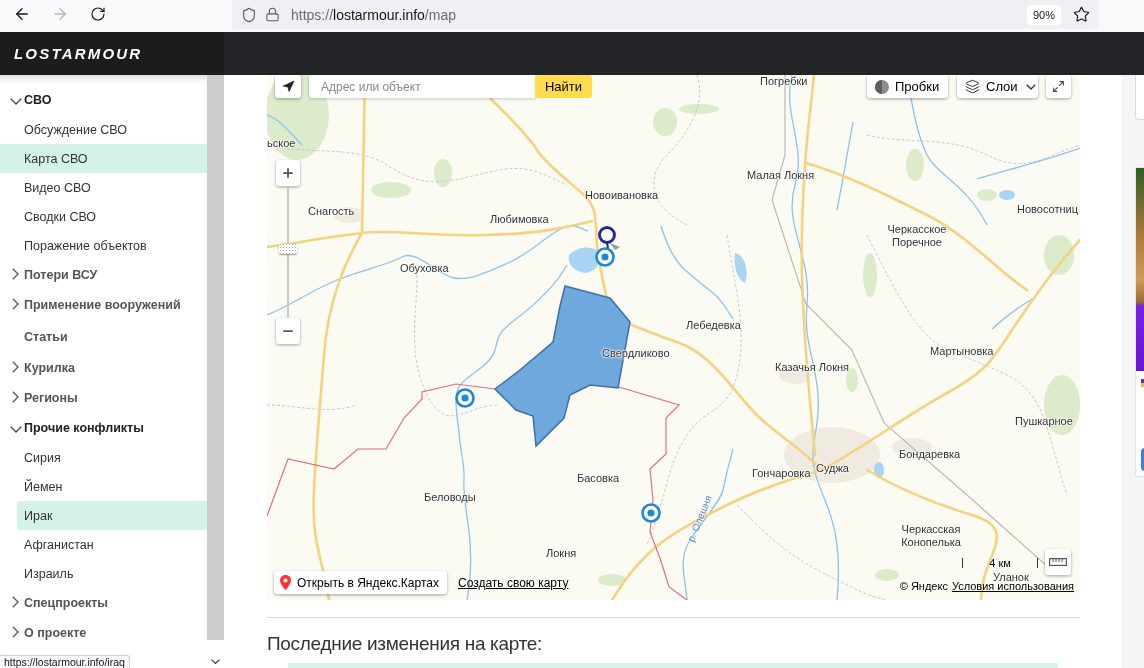 The image size is (1144, 668). I want to click on arrow-right-icon, so click(60, 14).